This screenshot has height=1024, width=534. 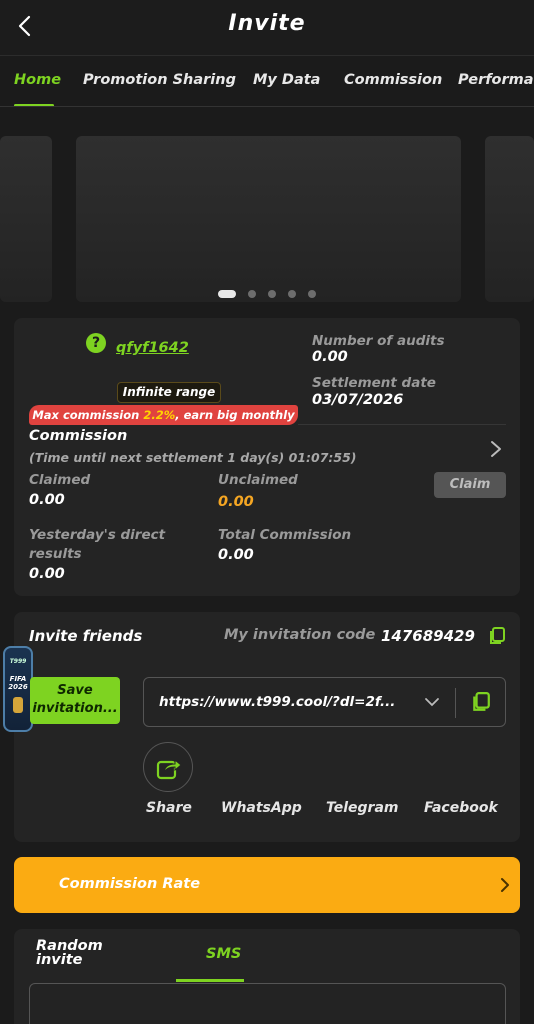 What do you see at coordinates (374, 383) in the screenshot?
I see `settlement-date-label: Settlement date` at bounding box center [374, 383].